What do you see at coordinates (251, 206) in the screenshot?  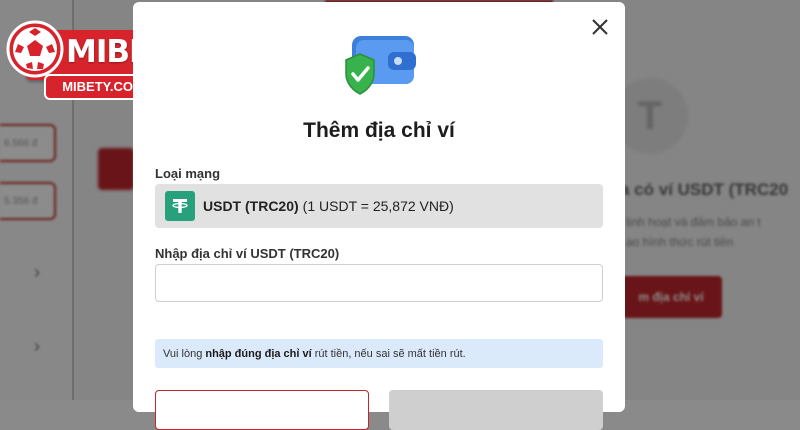 I see `network-name: USDT (TRC20)` at bounding box center [251, 206].